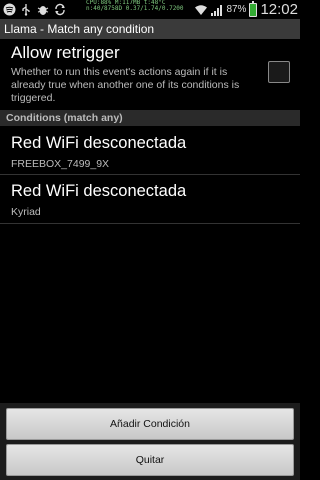  I want to click on conditions-header-label: Conditions (match any), so click(64, 118).